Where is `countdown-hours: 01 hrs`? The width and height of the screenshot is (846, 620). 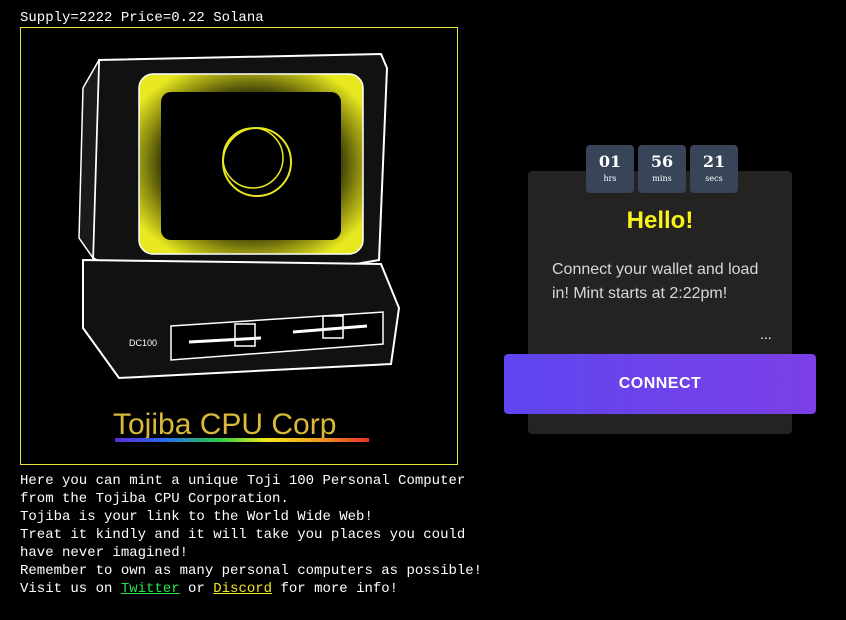 countdown-hours: 01 hrs is located at coordinates (610, 169).